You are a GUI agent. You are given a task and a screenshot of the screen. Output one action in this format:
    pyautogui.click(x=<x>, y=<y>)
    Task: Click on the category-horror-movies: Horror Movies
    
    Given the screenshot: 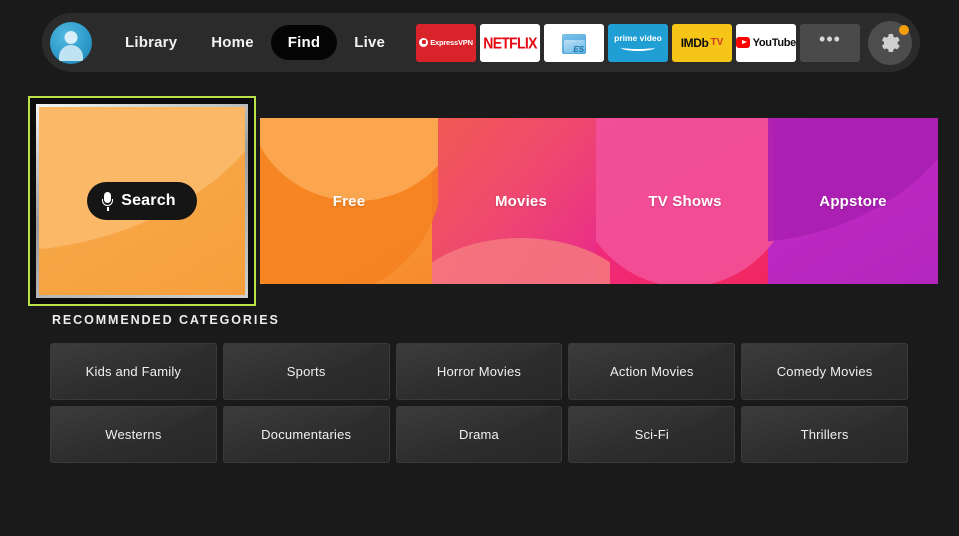 What is the action you would take?
    pyautogui.click(x=479, y=371)
    